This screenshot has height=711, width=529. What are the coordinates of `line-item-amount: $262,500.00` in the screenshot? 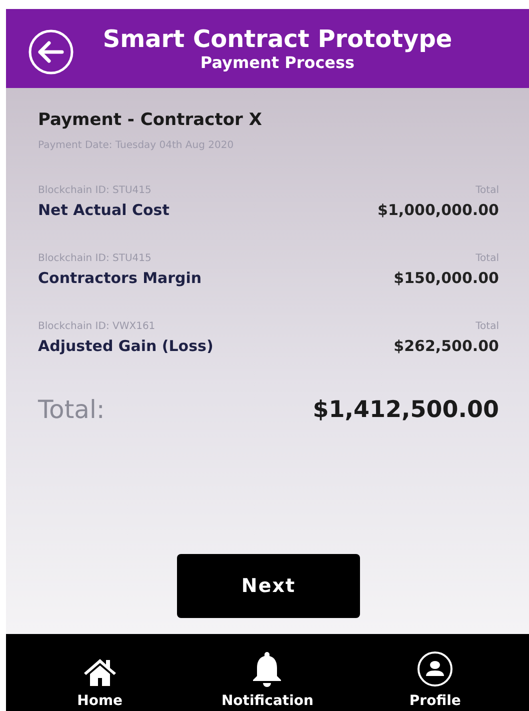 It's located at (446, 346).